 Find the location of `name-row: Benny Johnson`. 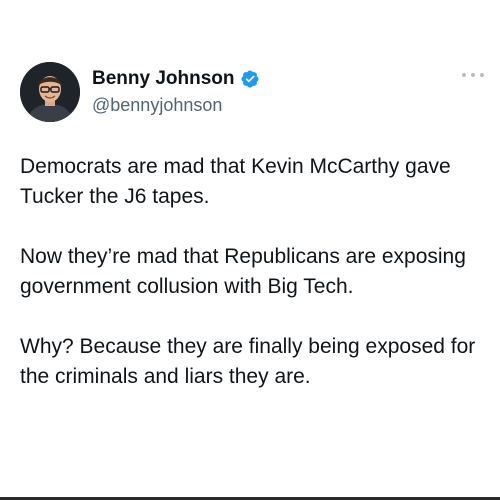

name-row: Benny Johnson is located at coordinates (176, 79).